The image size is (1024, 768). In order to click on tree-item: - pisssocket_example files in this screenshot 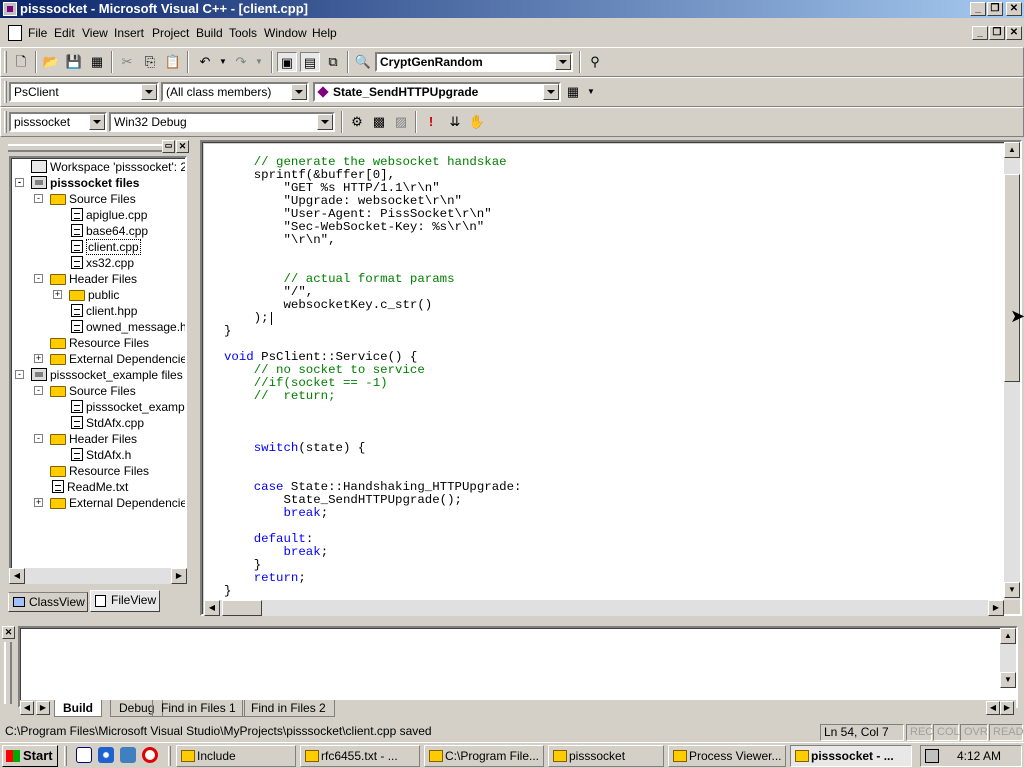, I will do `click(99, 375)`.